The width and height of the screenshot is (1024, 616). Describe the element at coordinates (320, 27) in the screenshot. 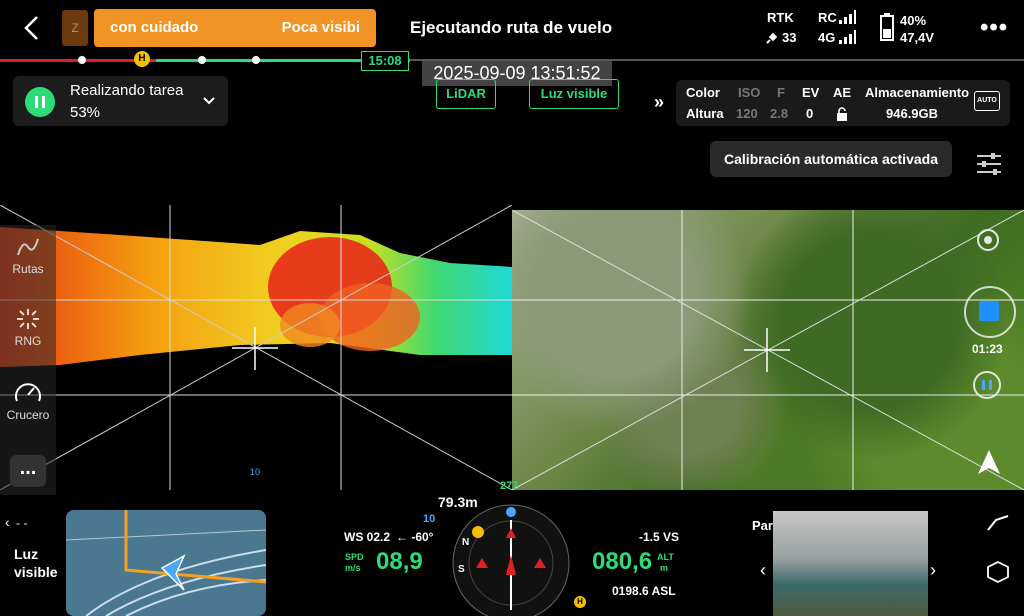

I see `warning-text-right: Poca visibi` at that location.